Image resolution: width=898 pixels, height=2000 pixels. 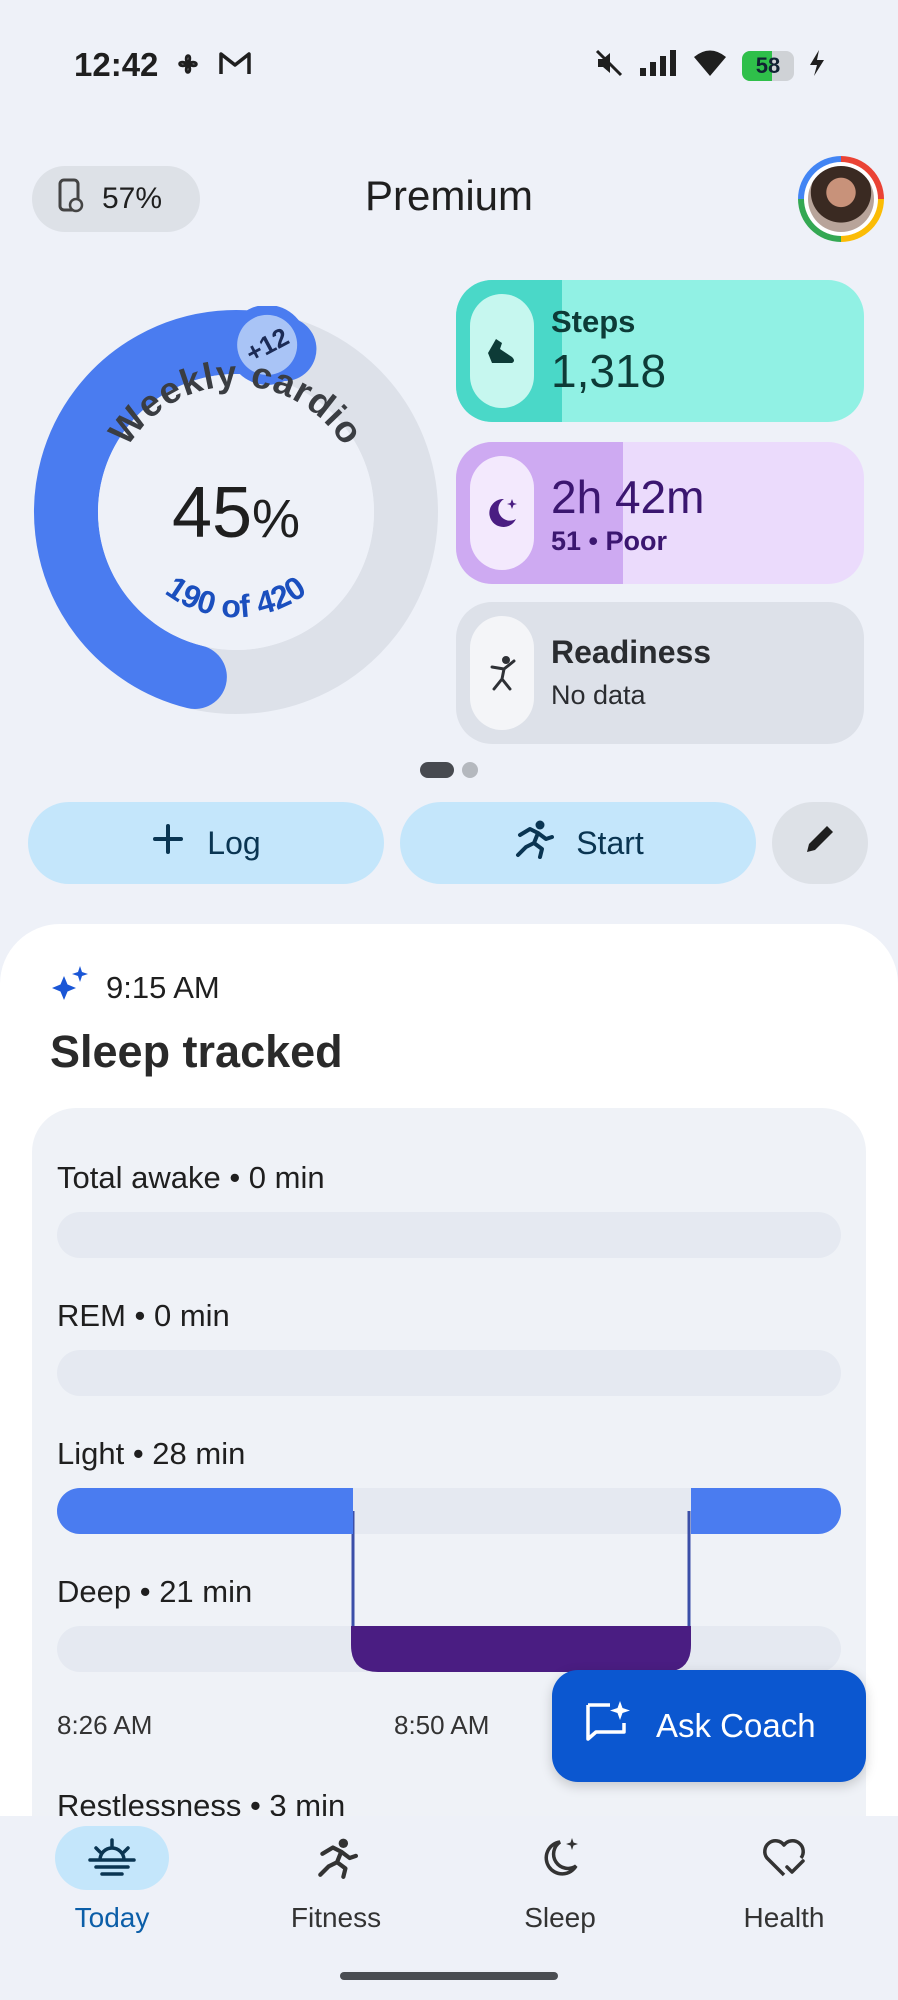 I want to click on edit-button, so click(x=820, y=843).